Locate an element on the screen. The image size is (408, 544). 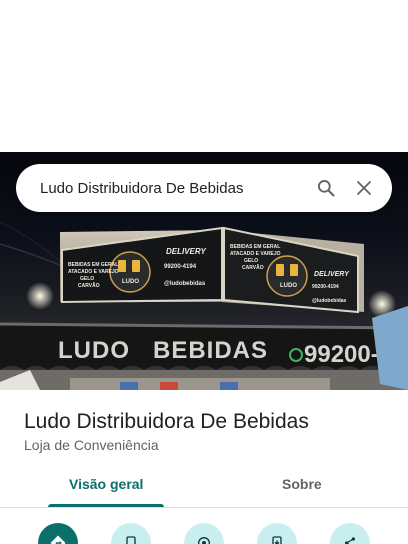
share-button is located at coordinates (350, 533).